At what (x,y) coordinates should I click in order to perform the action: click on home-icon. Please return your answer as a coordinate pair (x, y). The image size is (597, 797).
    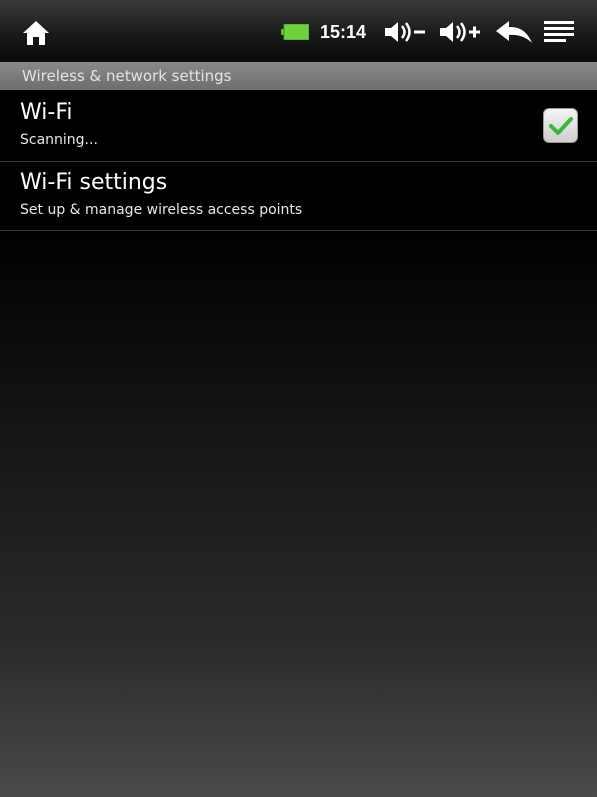
    Looking at the image, I should click on (36, 33).